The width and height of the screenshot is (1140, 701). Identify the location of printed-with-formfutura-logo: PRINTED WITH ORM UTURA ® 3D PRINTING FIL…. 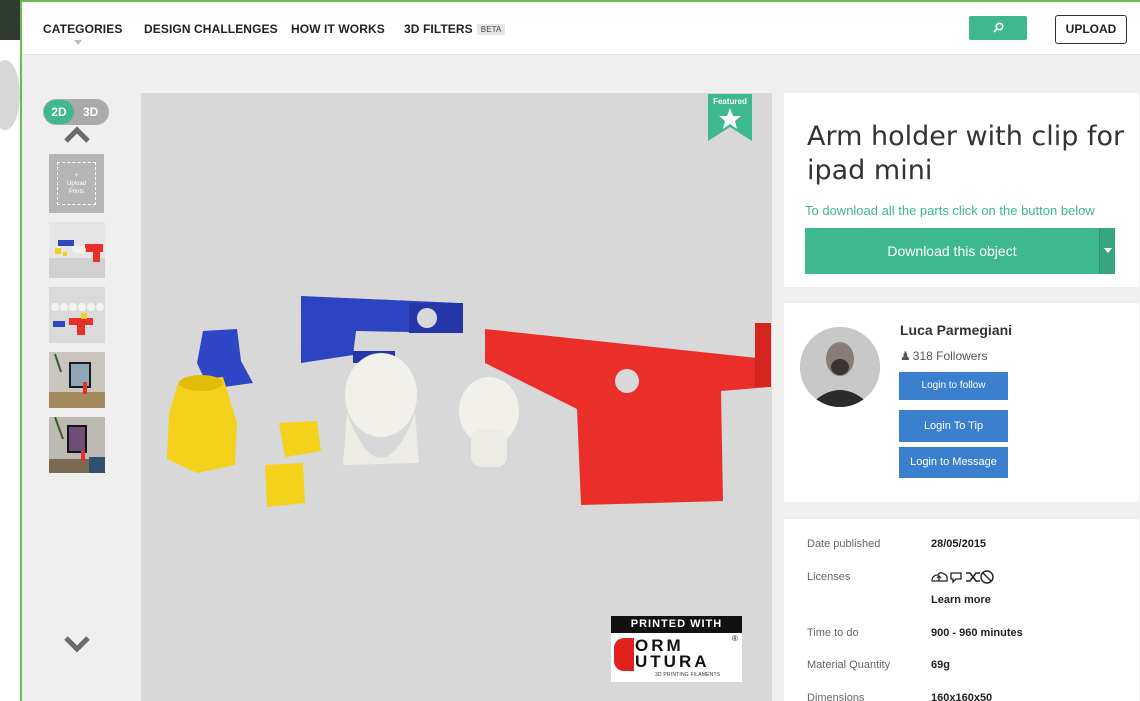
(676, 649).